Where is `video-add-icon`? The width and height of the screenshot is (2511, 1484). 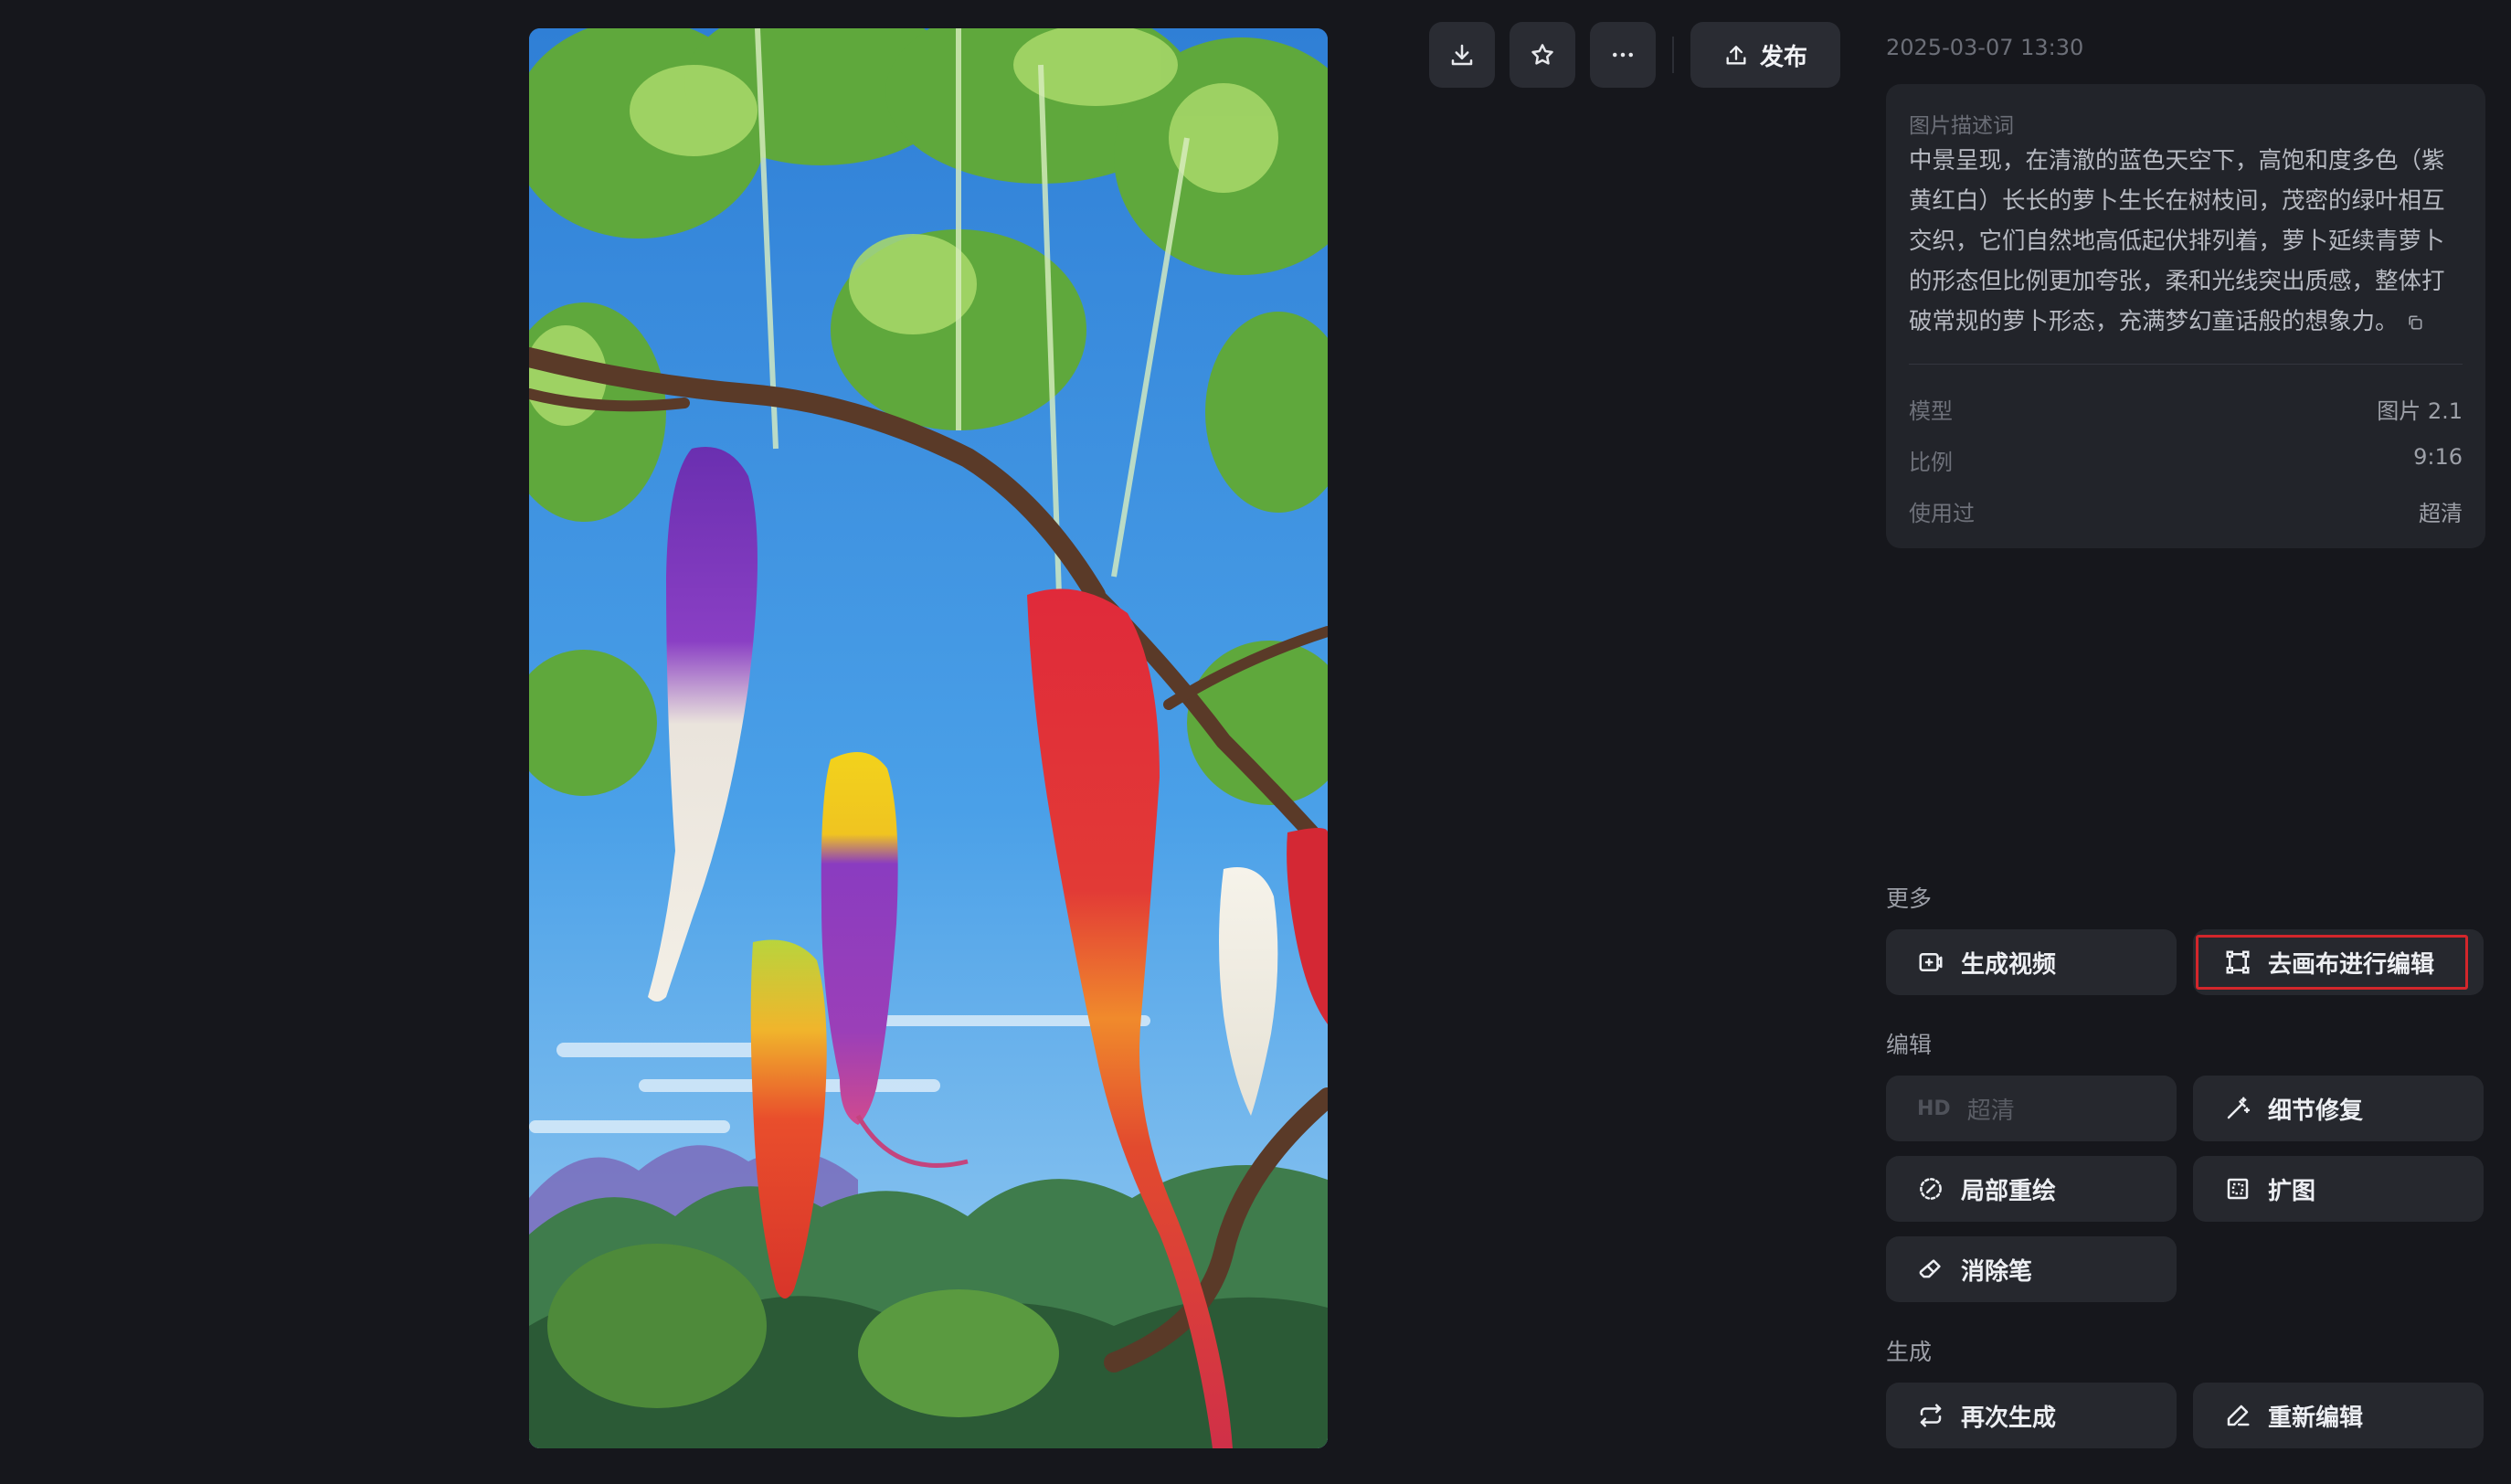 video-add-icon is located at coordinates (1931, 962).